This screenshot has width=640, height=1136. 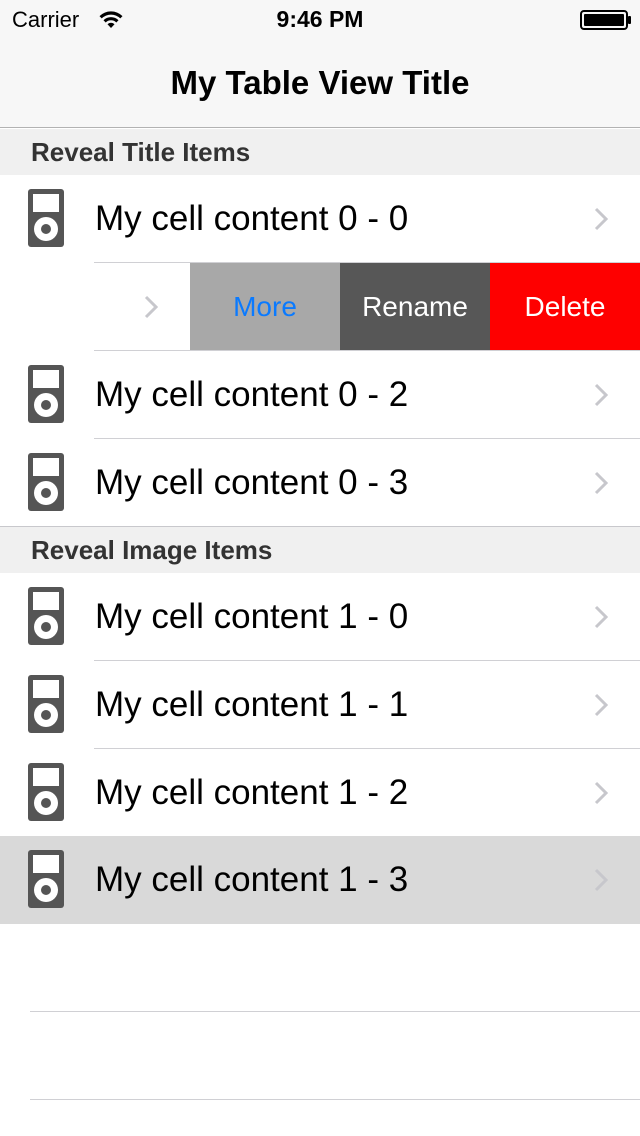 I want to click on table-row: My cell content 0 - 3, so click(x=320, y=483).